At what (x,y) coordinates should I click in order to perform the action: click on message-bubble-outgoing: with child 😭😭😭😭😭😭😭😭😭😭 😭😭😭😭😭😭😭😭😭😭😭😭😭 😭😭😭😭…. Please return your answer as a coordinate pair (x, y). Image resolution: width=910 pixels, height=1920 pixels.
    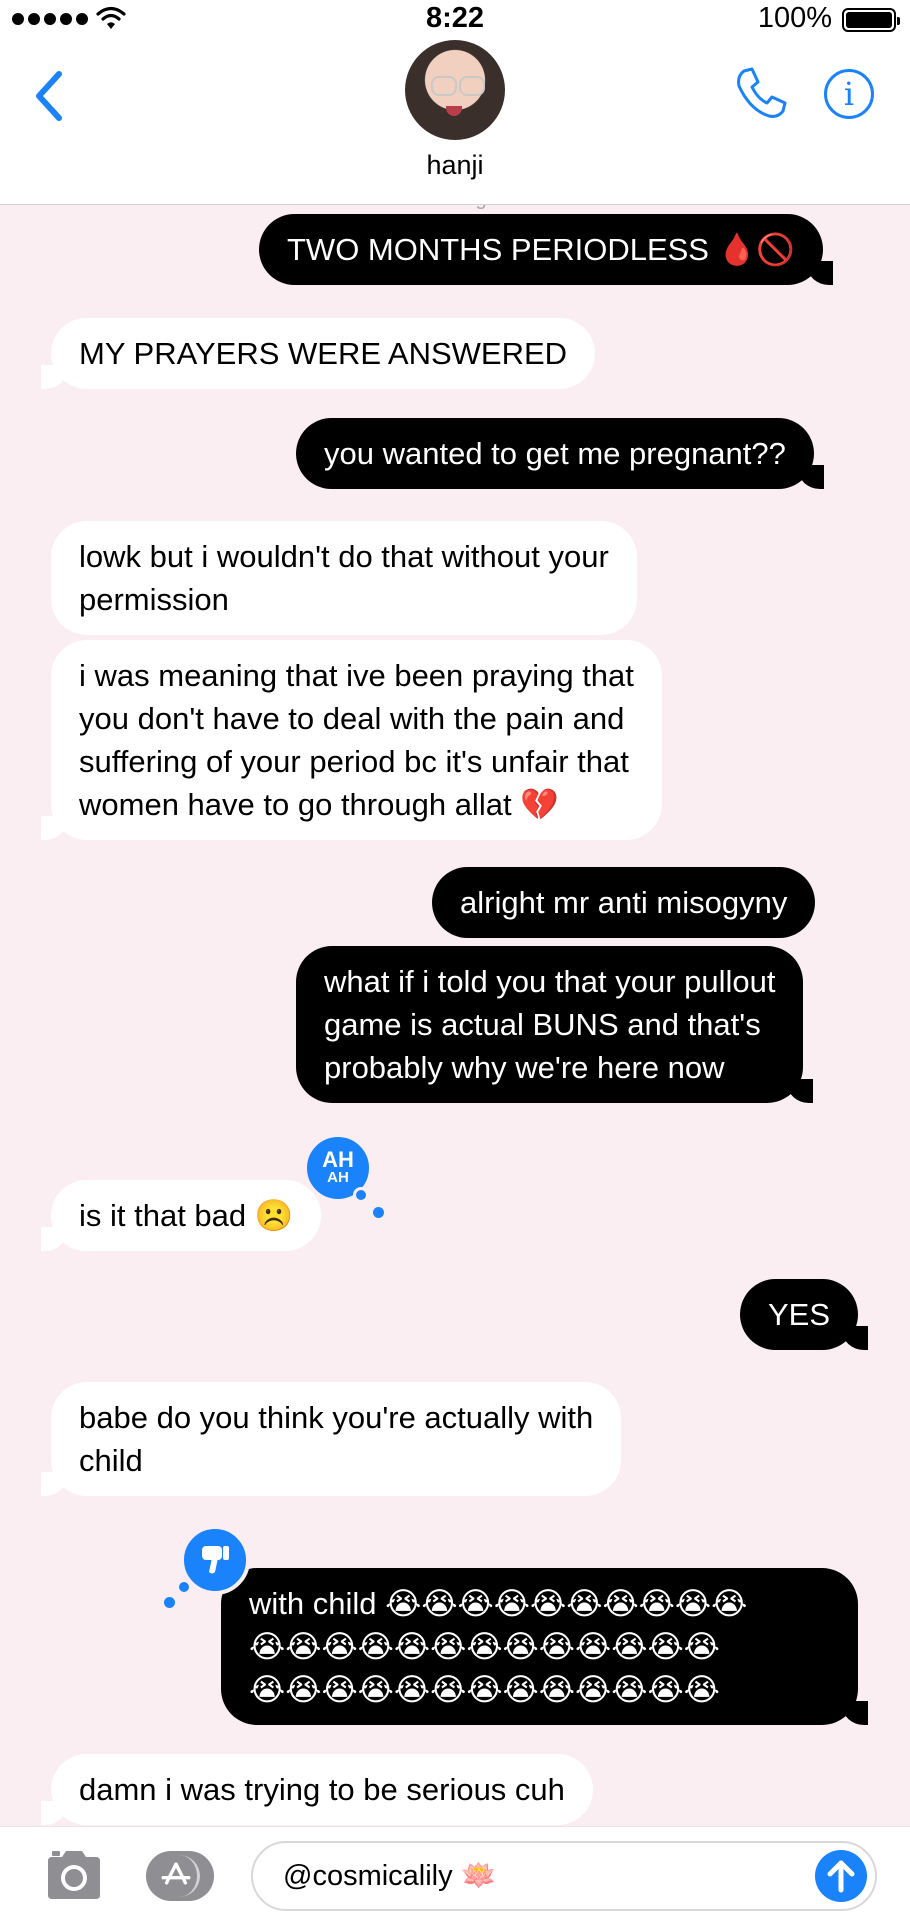
    Looking at the image, I should click on (544, 1646).